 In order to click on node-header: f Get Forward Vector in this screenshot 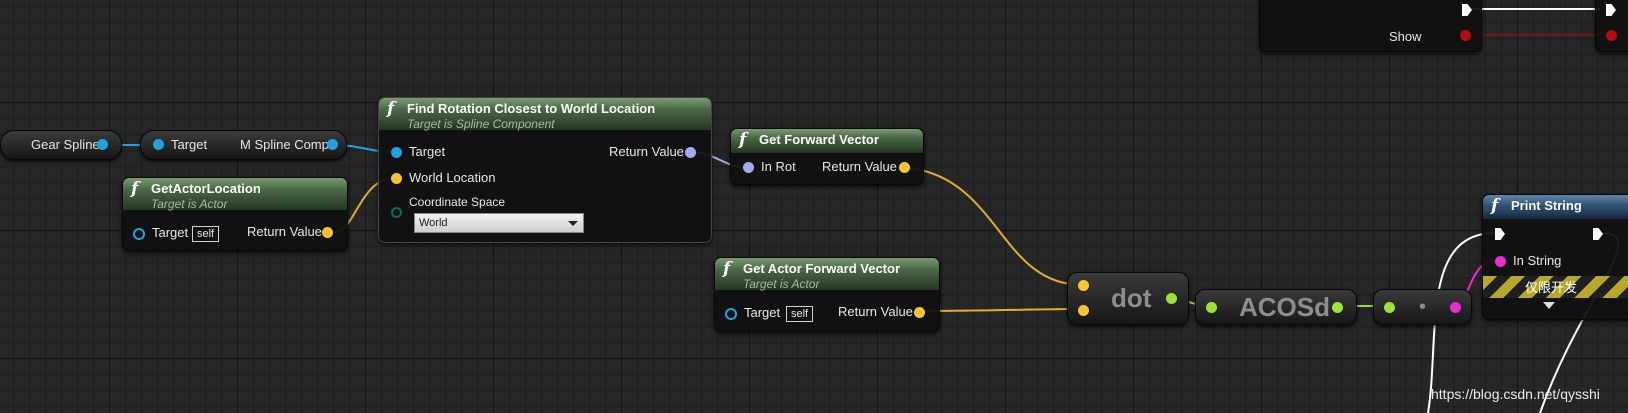, I will do `click(827, 141)`.